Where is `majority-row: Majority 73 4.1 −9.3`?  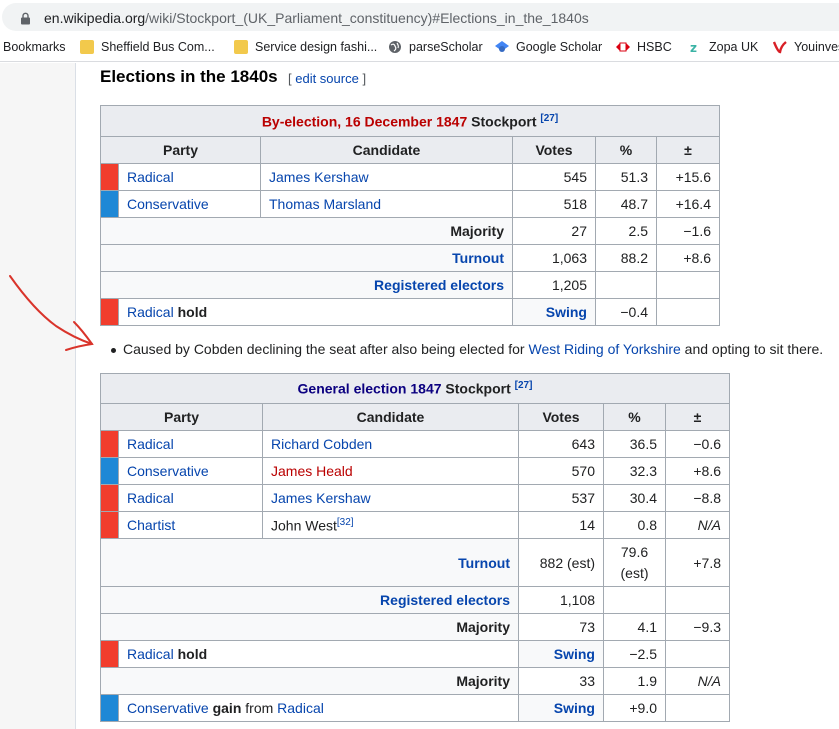 majority-row: Majority 73 4.1 −9.3 is located at coordinates (415, 627).